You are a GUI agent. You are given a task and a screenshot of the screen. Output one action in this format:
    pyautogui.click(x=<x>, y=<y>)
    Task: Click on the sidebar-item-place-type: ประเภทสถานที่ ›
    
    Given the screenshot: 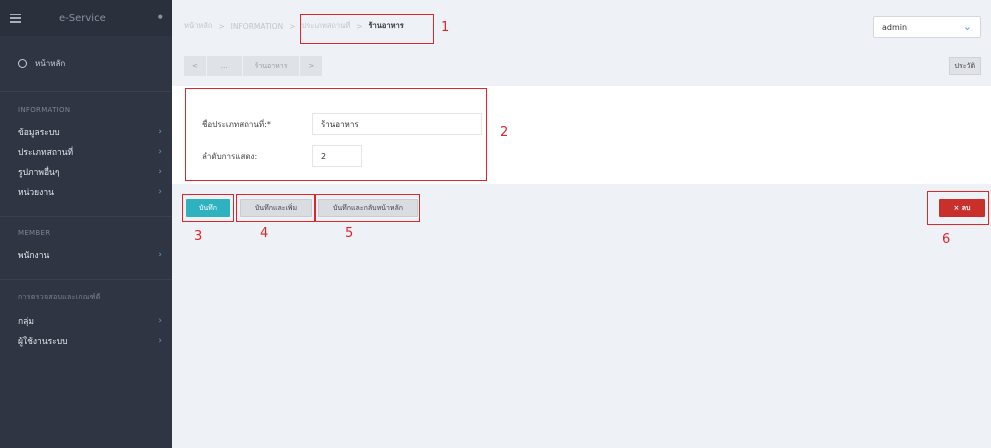 What is the action you would take?
    pyautogui.click(x=86, y=152)
    